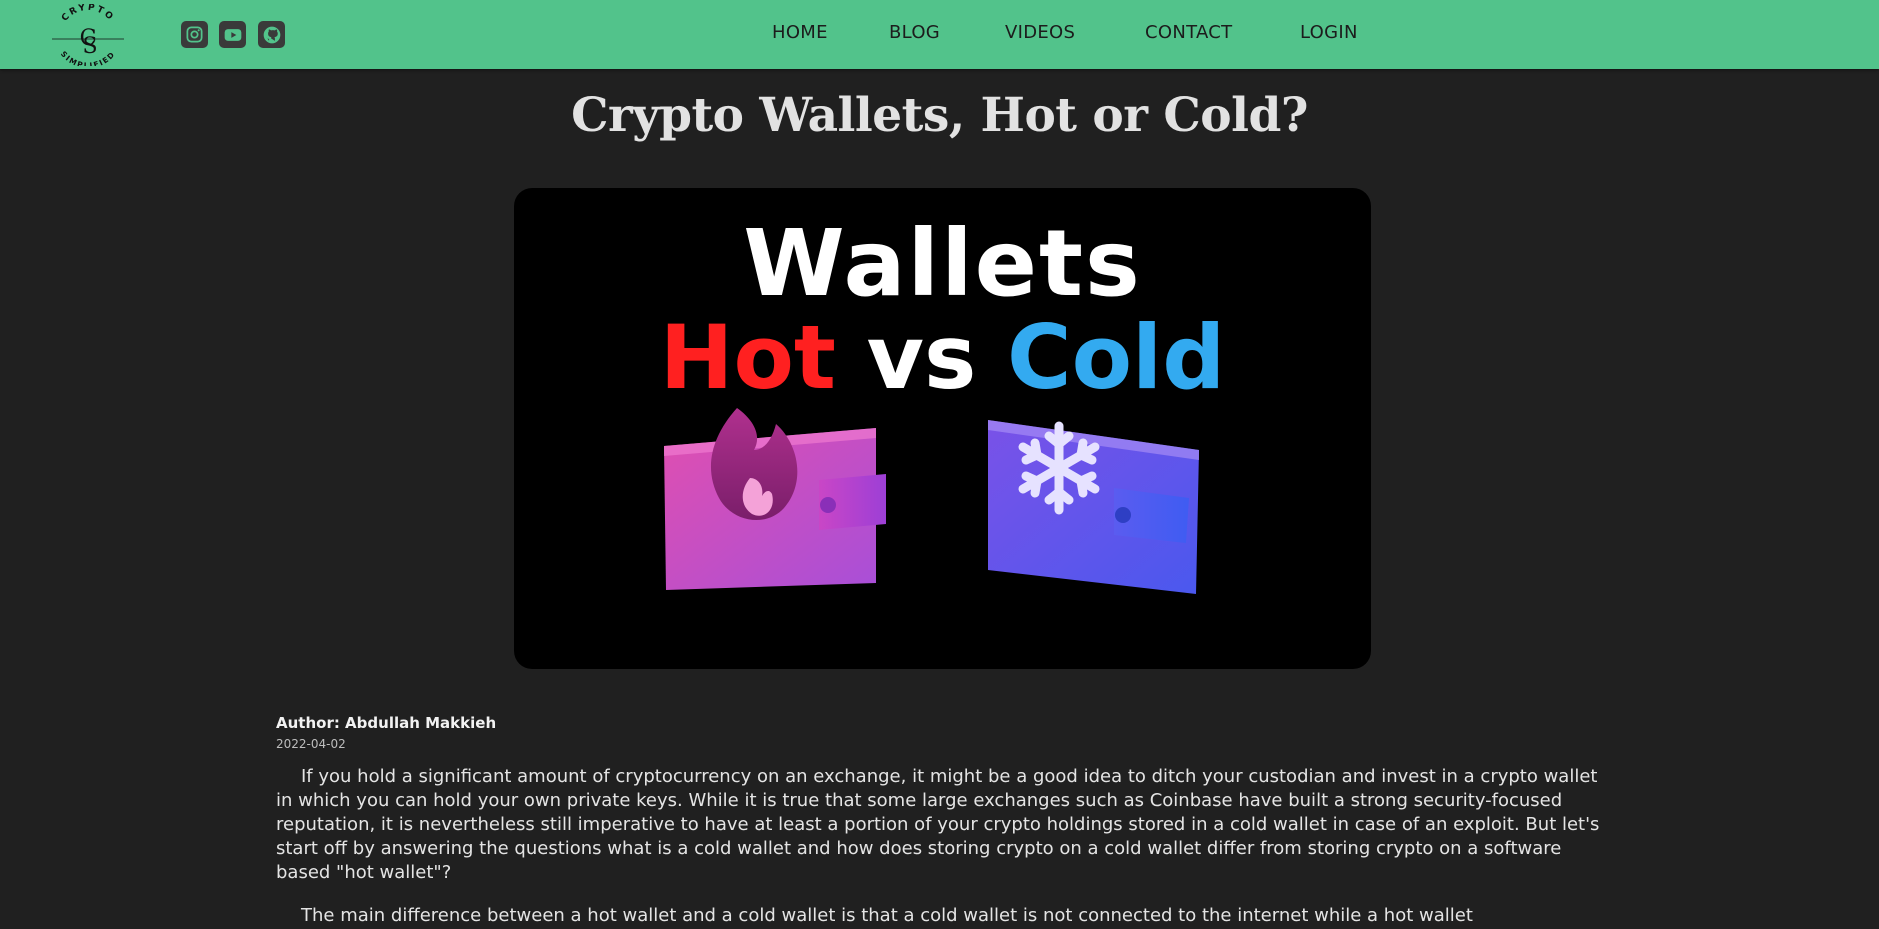 The height and width of the screenshot is (929, 1879). What do you see at coordinates (194, 34) in the screenshot?
I see `instagram-icon` at bounding box center [194, 34].